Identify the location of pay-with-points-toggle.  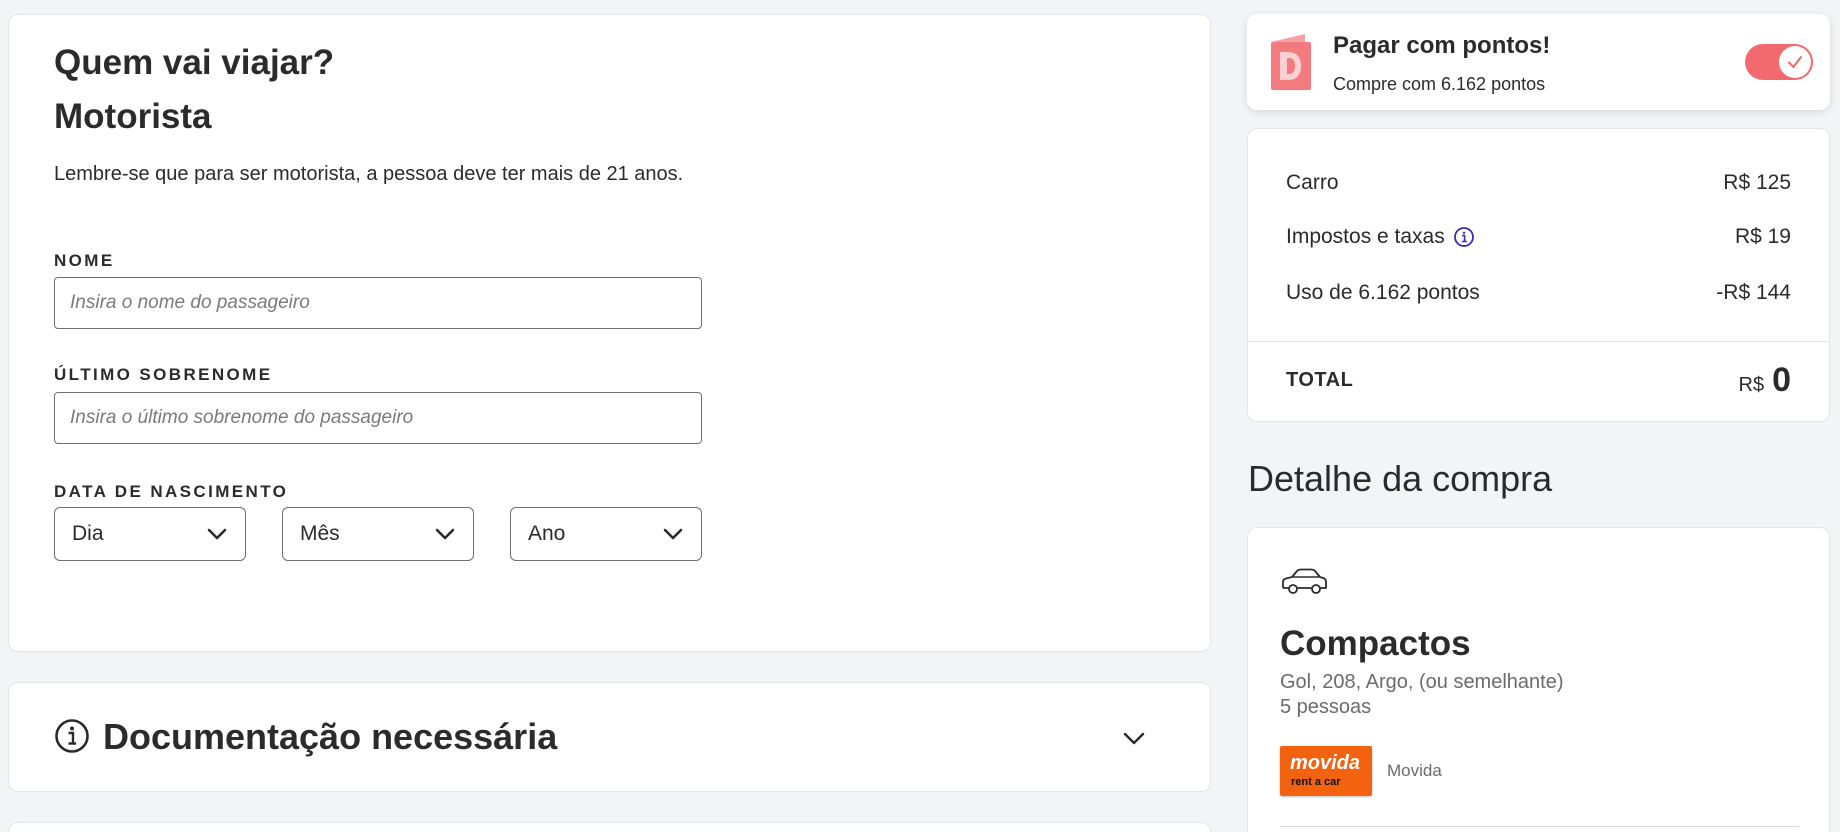
(1779, 62).